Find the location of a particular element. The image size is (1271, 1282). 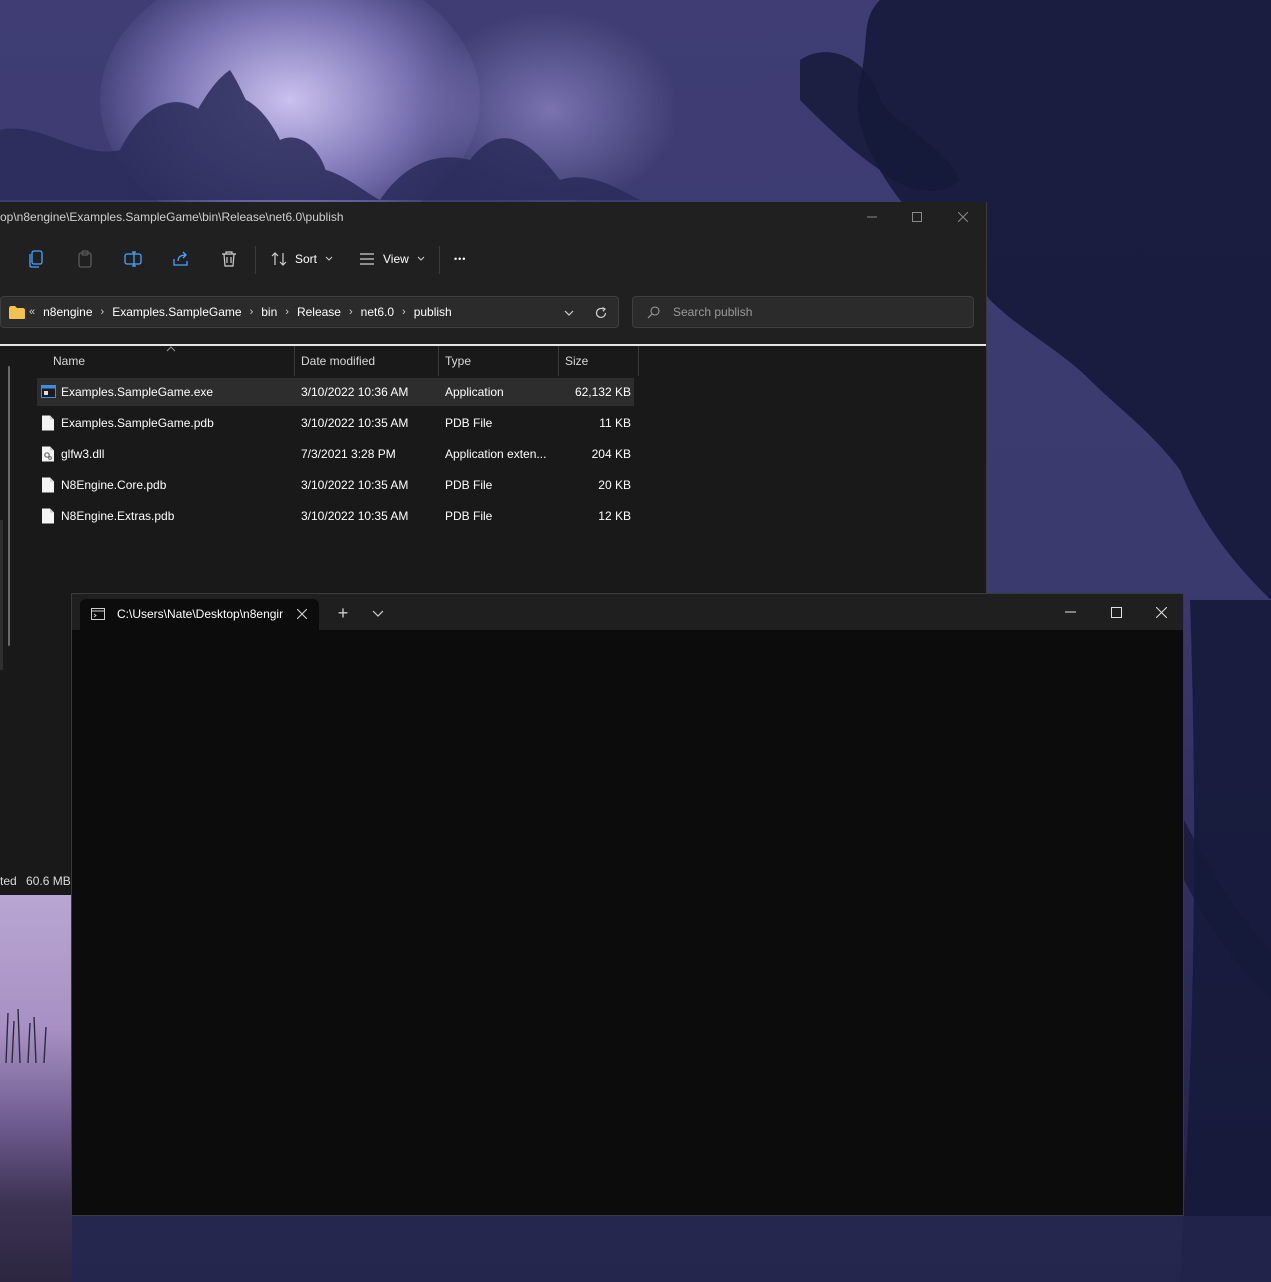

share-icon is located at coordinates (180, 258).